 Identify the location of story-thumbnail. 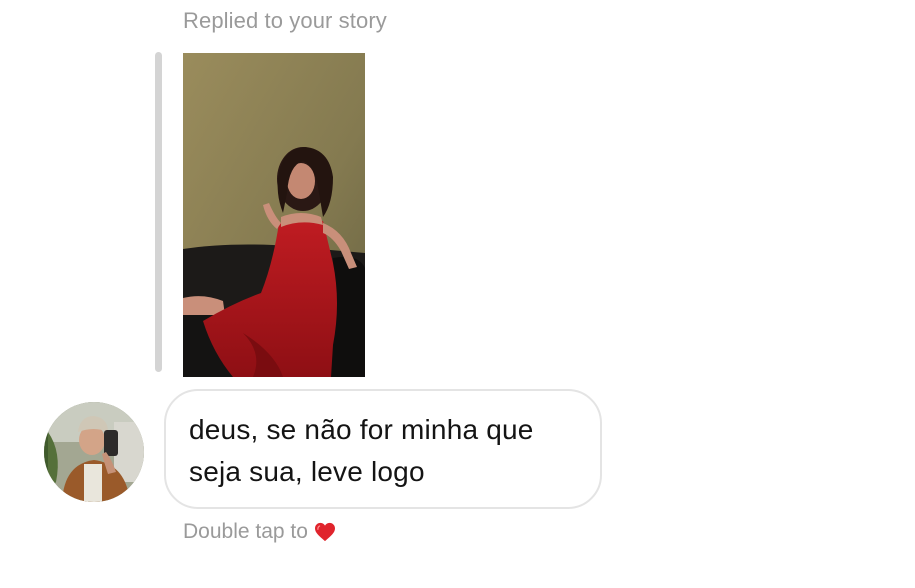
(274, 215).